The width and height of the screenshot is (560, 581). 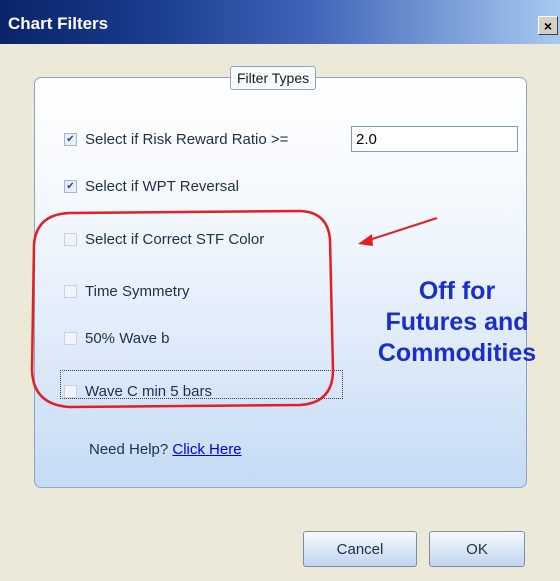 What do you see at coordinates (70, 186) in the screenshot?
I see `wpt-reversal-checkbox: ✔` at bounding box center [70, 186].